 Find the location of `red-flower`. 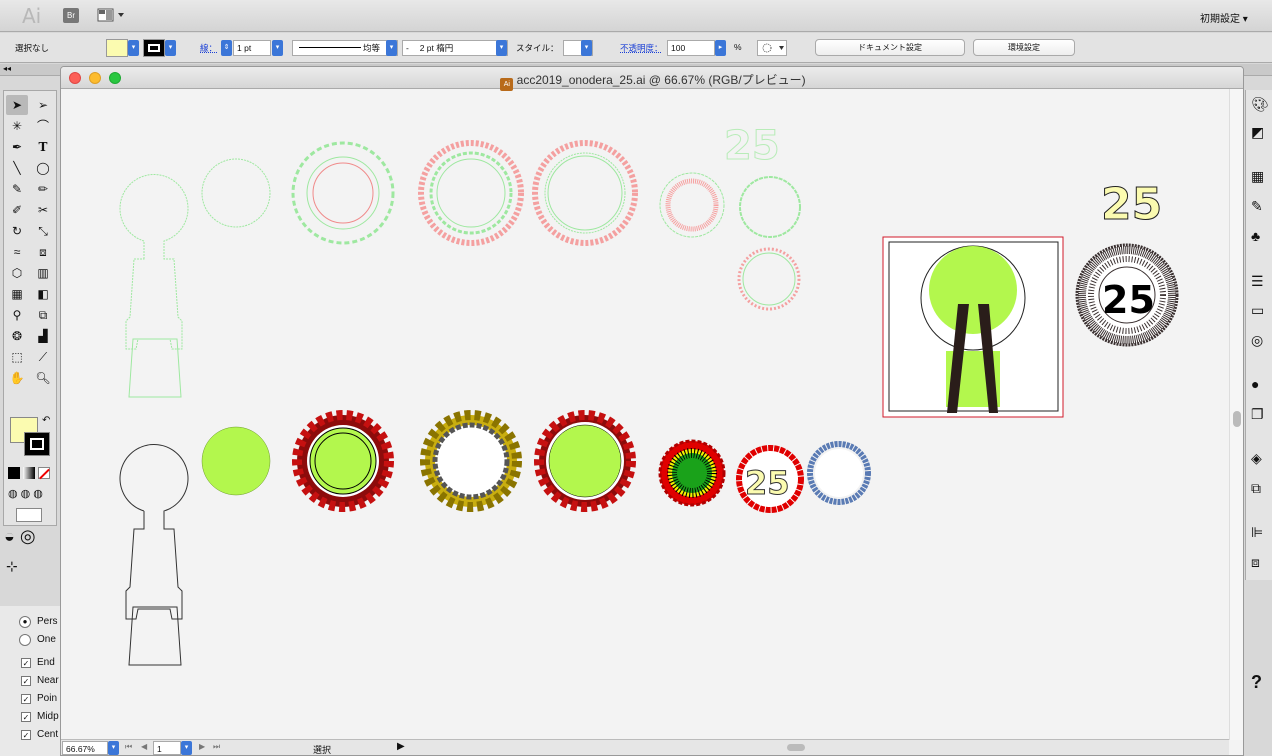

red-flower is located at coordinates (343, 461).